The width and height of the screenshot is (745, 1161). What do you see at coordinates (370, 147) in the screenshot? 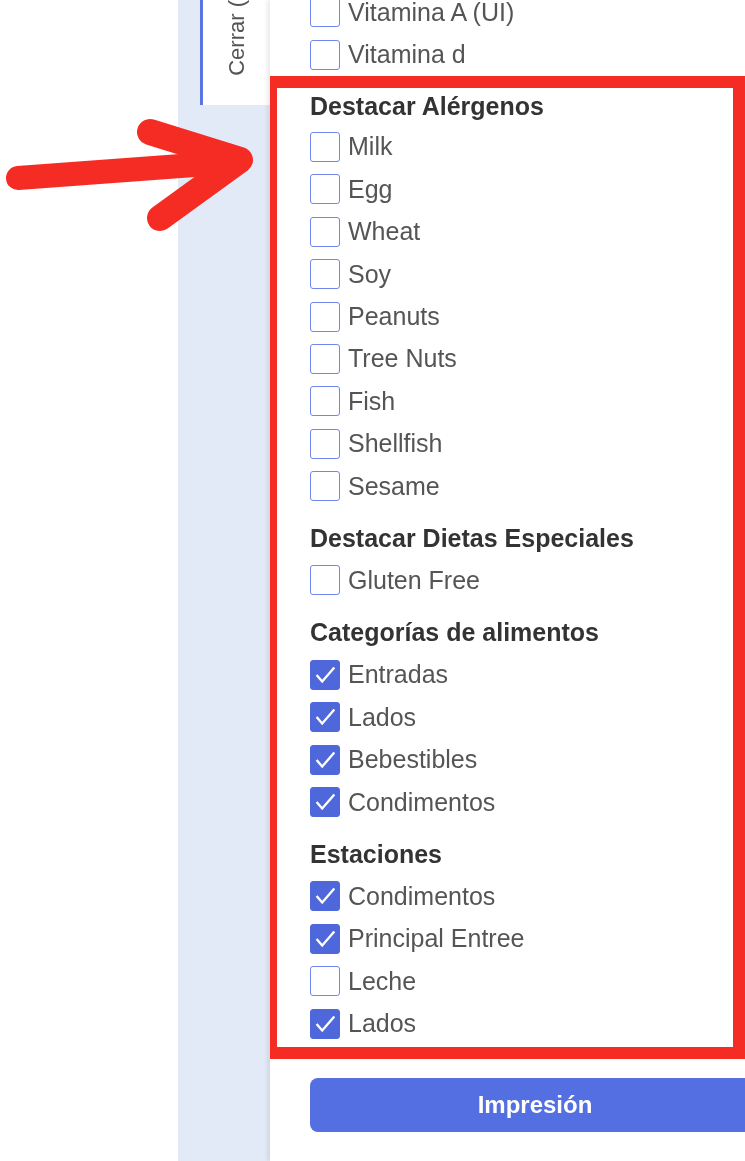
I see `checkbox-label: Milk` at bounding box center [370, 147].